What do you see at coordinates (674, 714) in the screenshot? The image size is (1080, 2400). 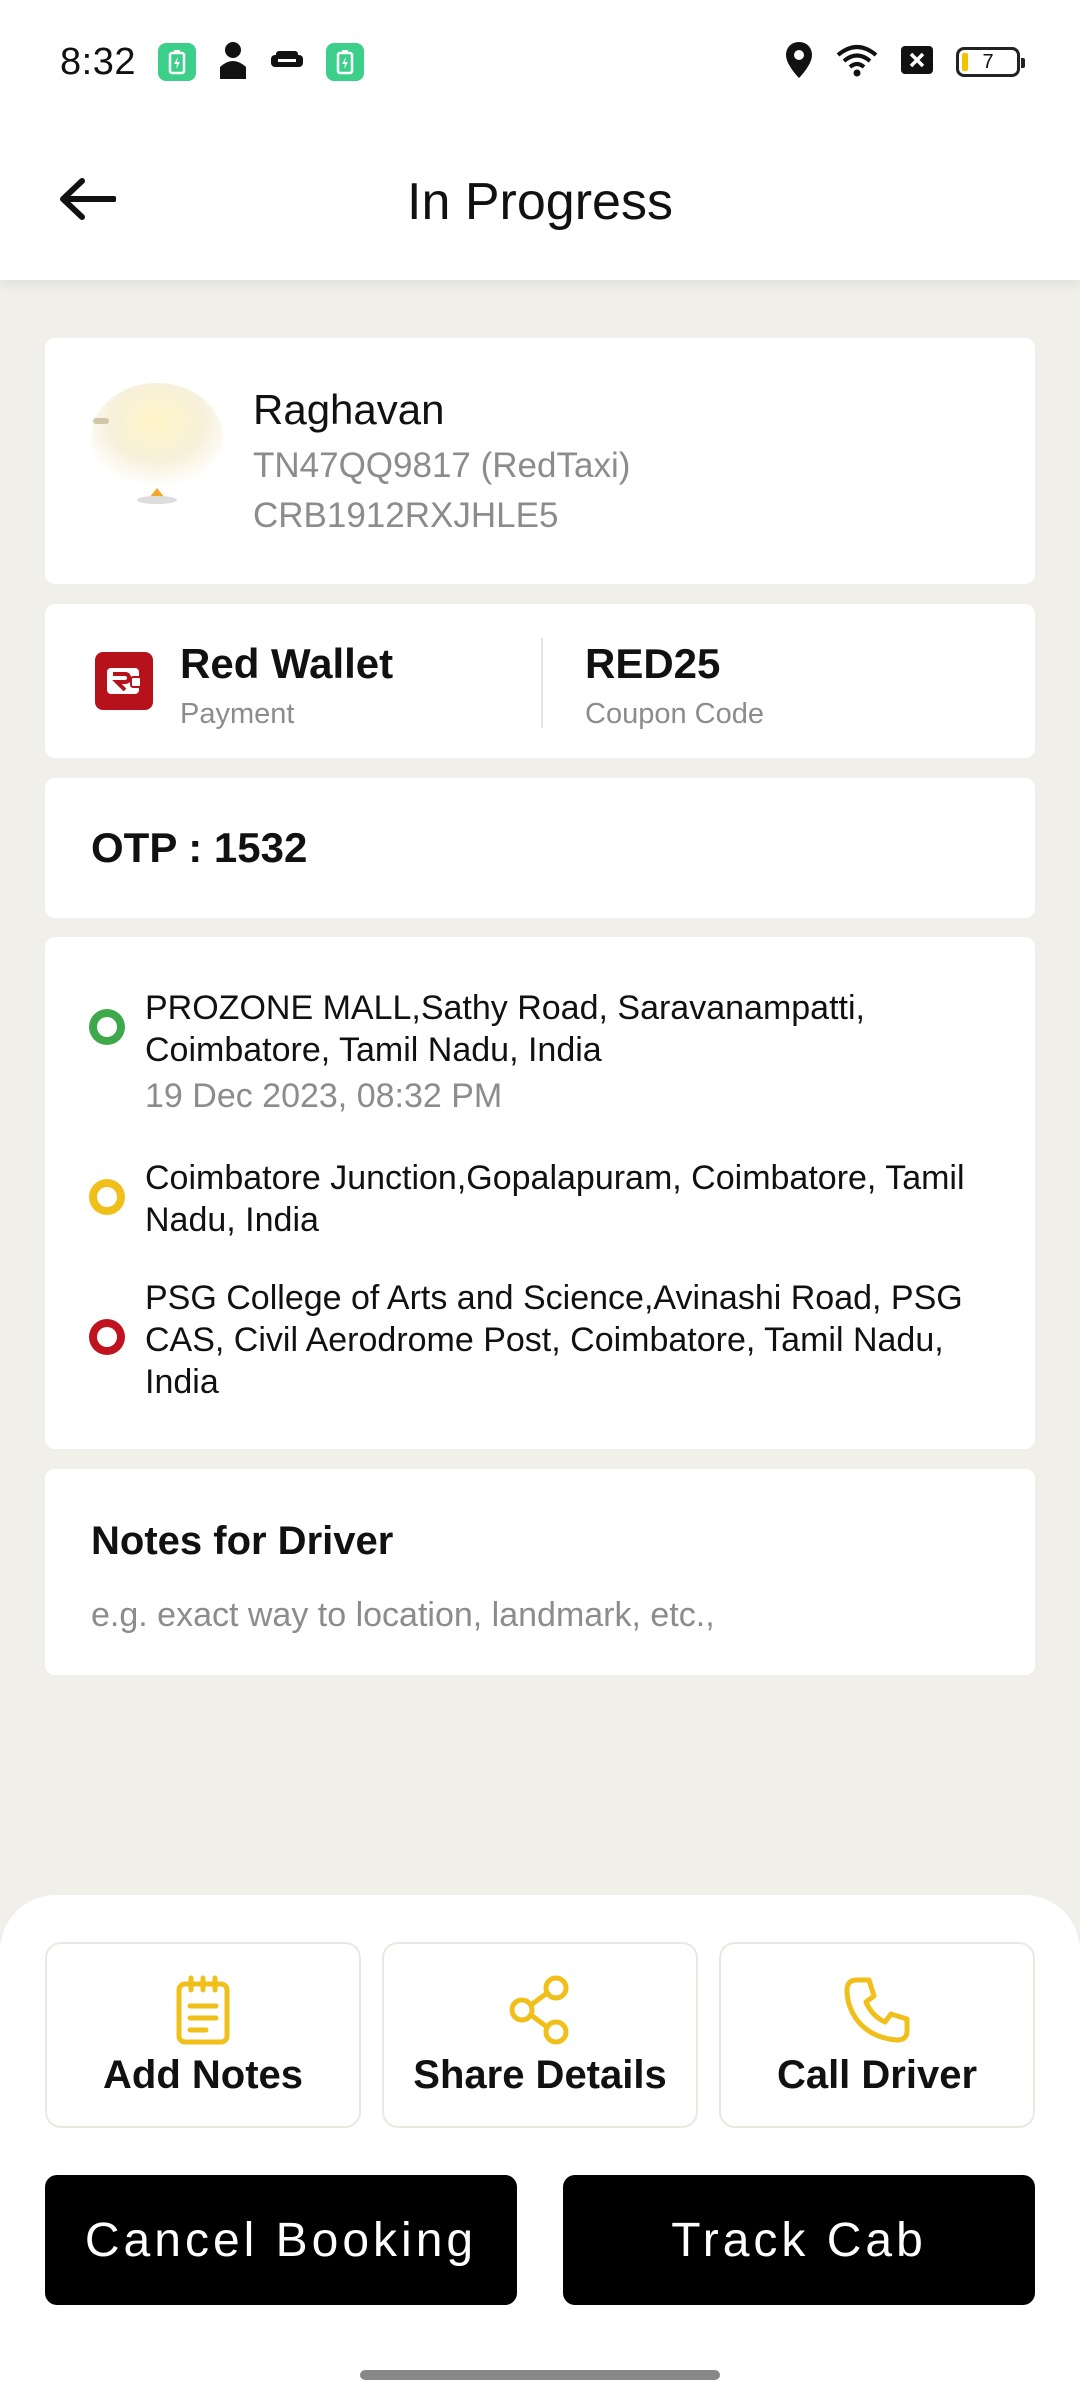 I see `coupon-label: Coupon Code` at bounding box center [674, 714].